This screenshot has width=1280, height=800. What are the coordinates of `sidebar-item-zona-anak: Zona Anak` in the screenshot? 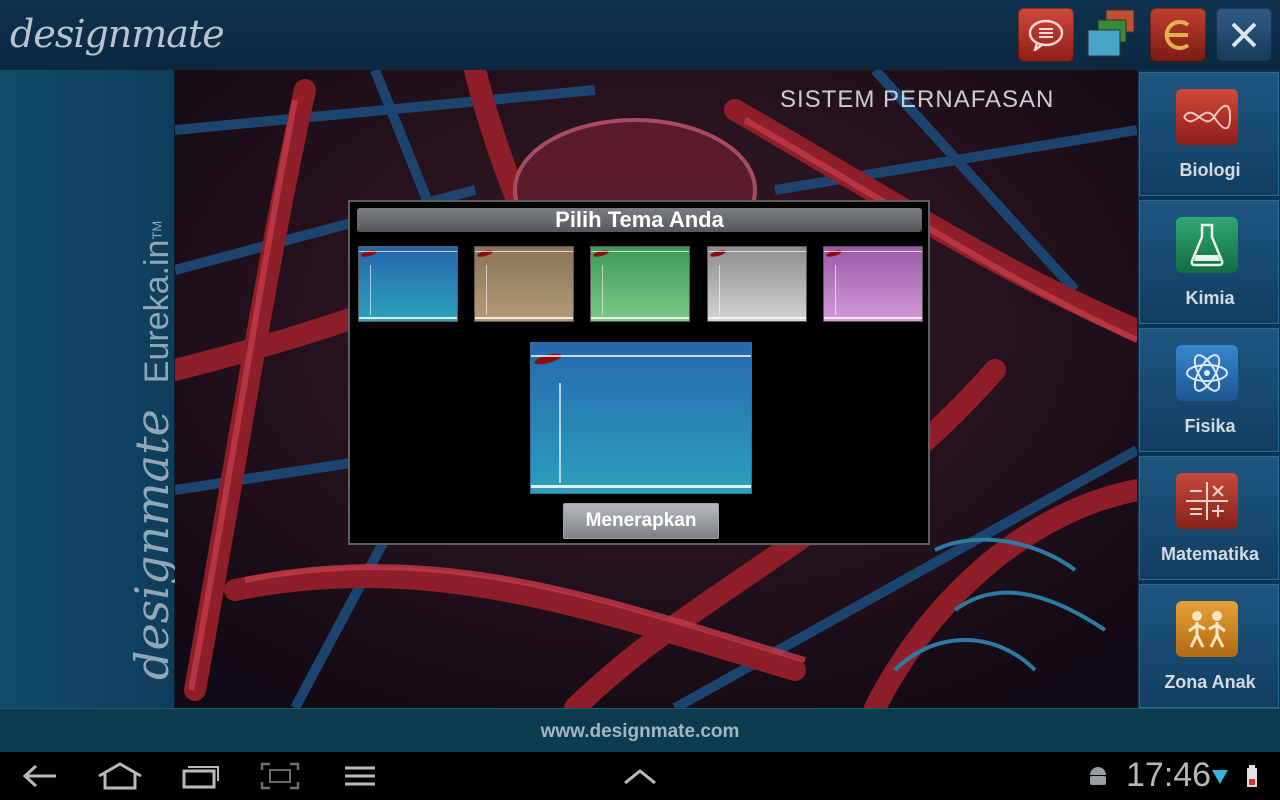 It's located at (1209, 646).